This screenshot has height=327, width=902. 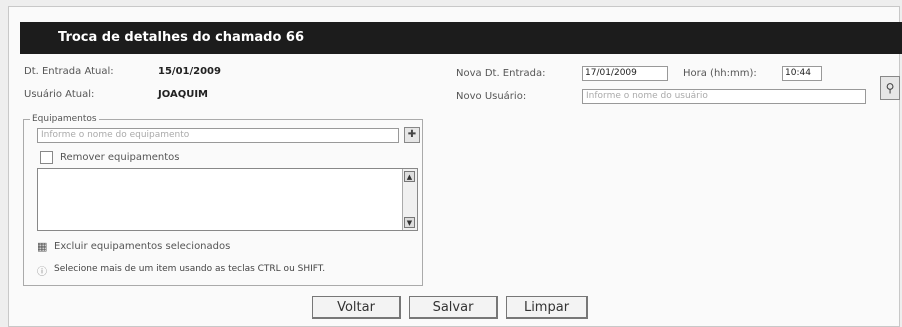 What do you see at coordinates (183, 94) in the screenshot?
I see `current-user-value: JOAQUIM` at bounding box center [183, 94].